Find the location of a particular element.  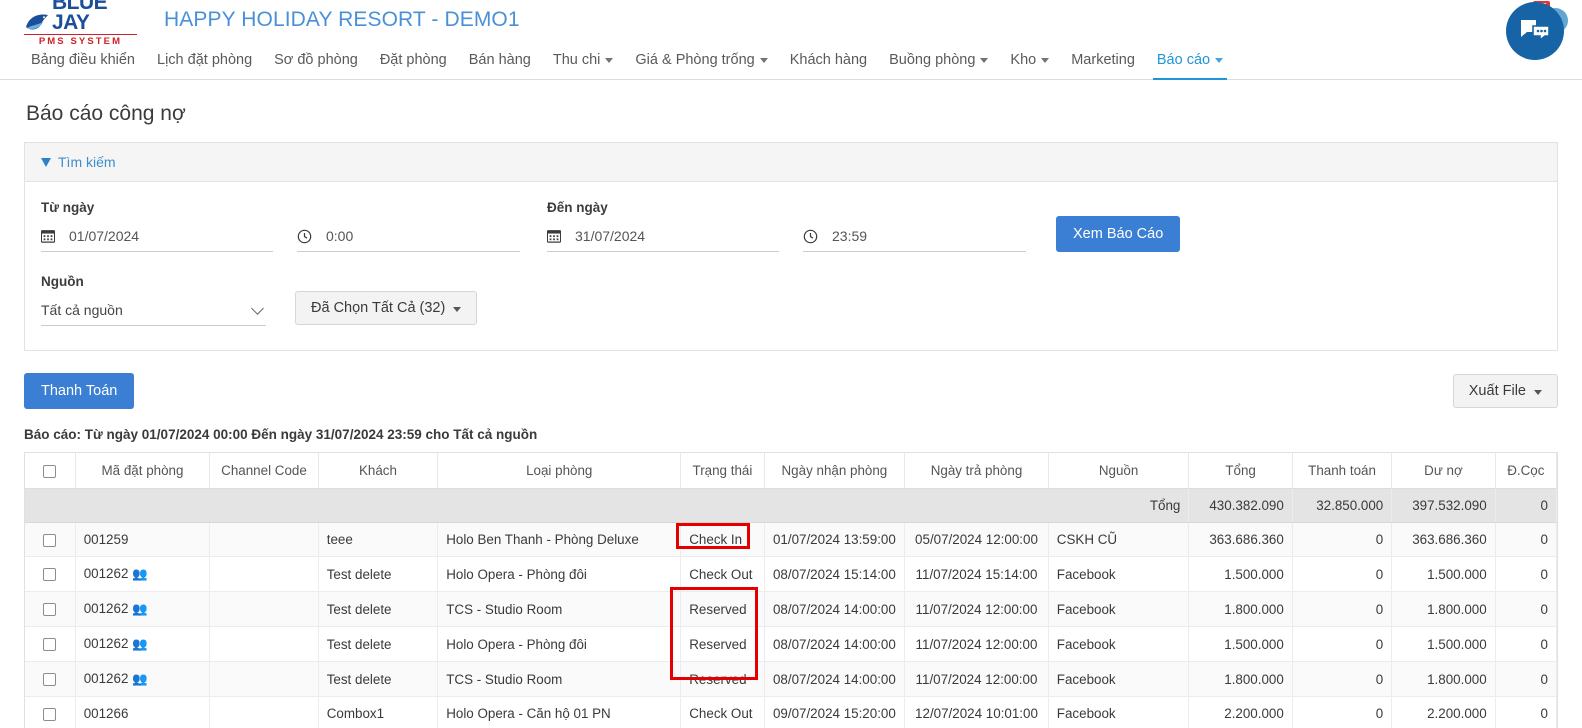

column-header-label: Loại phòng is located at coordinates (559, 470).